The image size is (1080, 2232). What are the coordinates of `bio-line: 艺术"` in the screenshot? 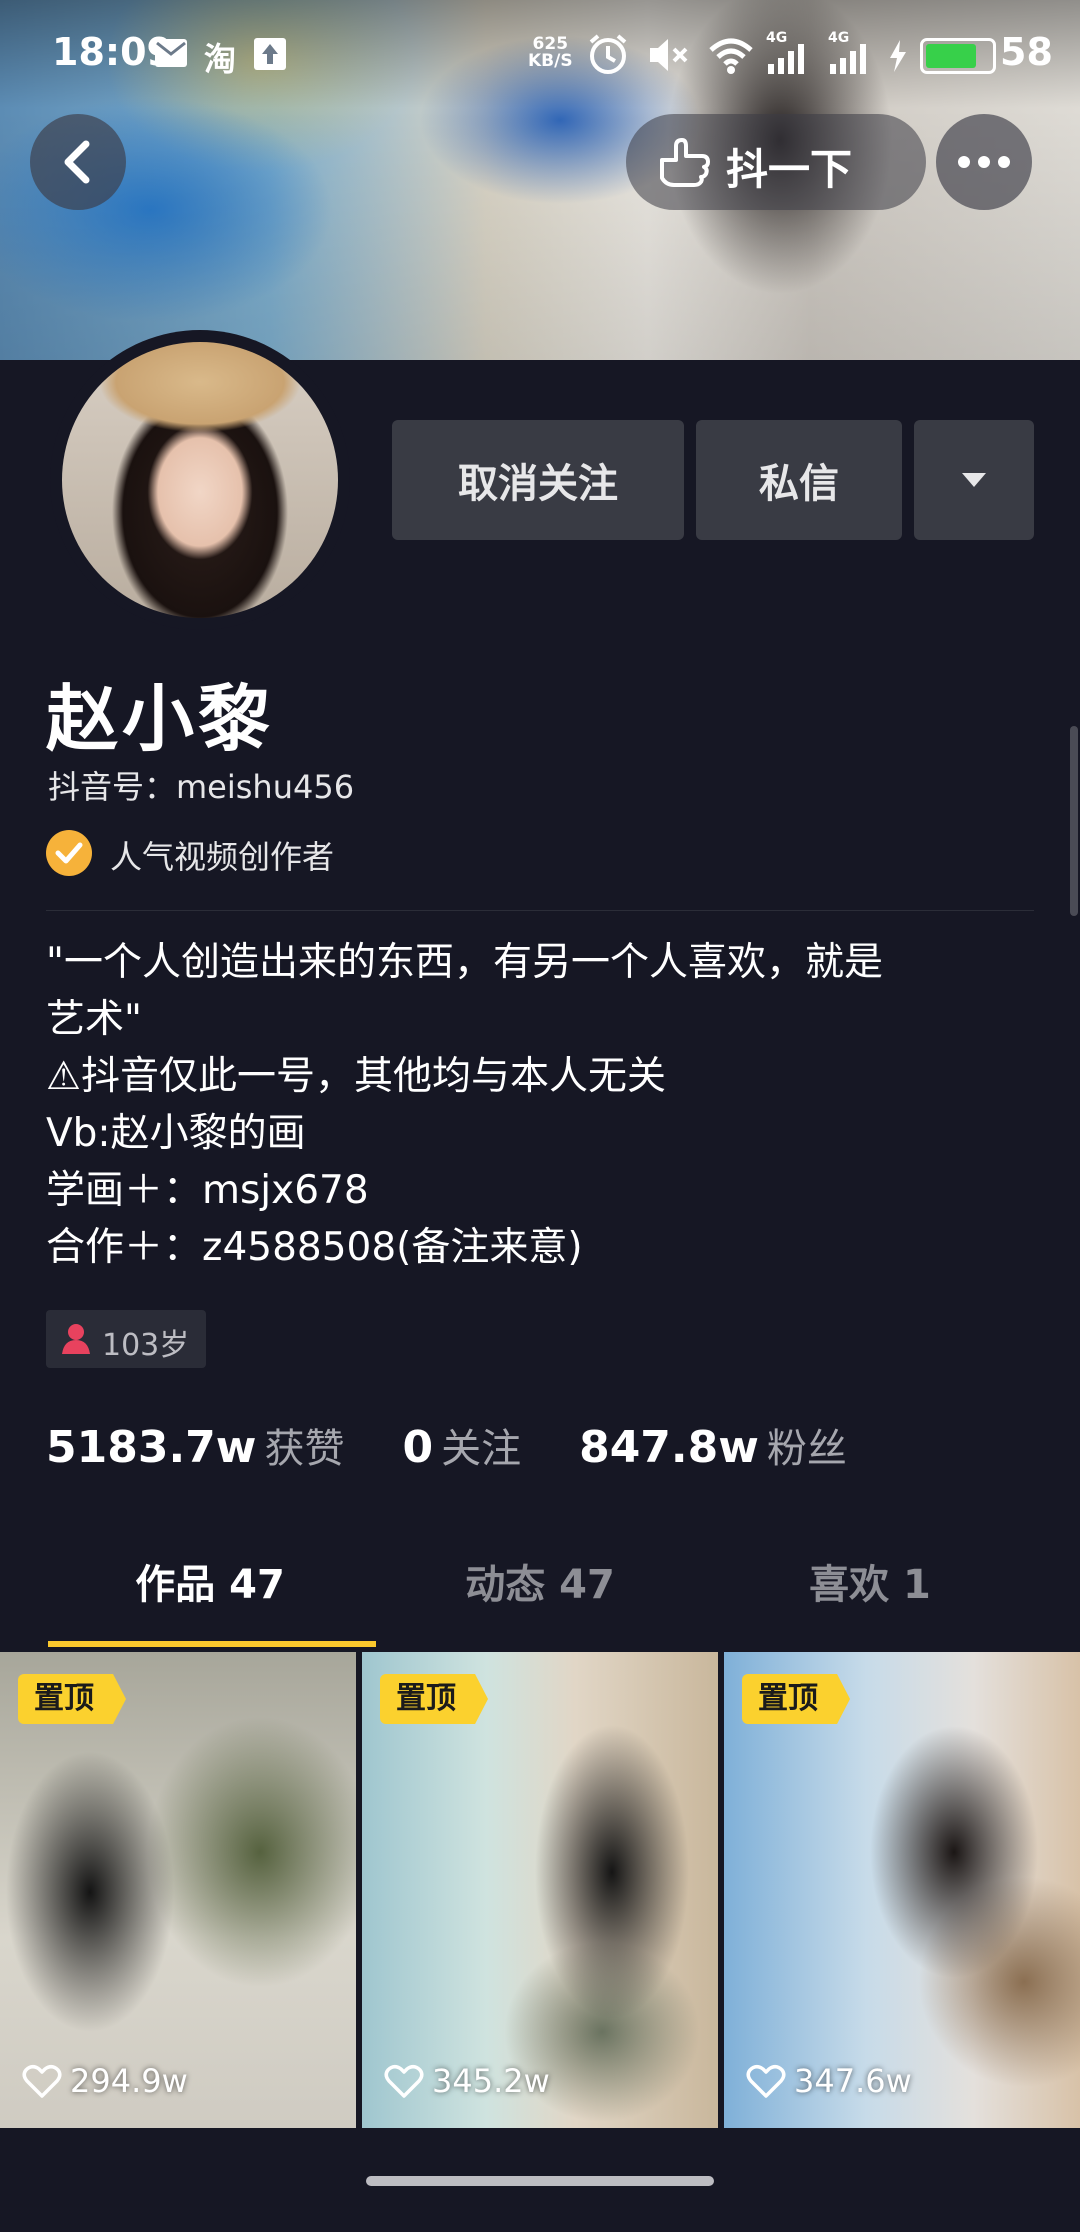 It's located at (94, 1019).